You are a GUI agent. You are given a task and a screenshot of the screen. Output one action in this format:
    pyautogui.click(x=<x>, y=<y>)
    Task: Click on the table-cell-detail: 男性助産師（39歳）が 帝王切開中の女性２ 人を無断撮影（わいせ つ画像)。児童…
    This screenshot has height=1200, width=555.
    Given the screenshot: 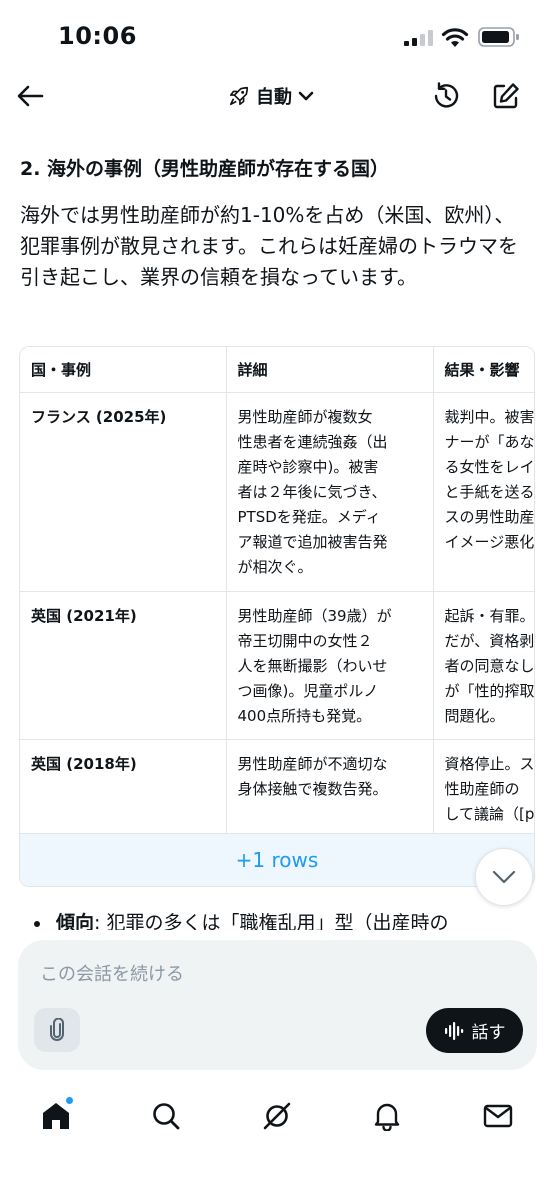 What is the action you would take?
    pyautogui.click(x=330, y=665)
    